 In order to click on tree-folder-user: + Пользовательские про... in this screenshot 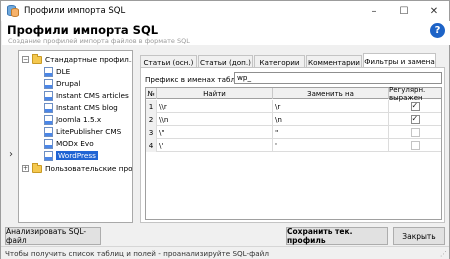, I will do `click(77, 168)`.